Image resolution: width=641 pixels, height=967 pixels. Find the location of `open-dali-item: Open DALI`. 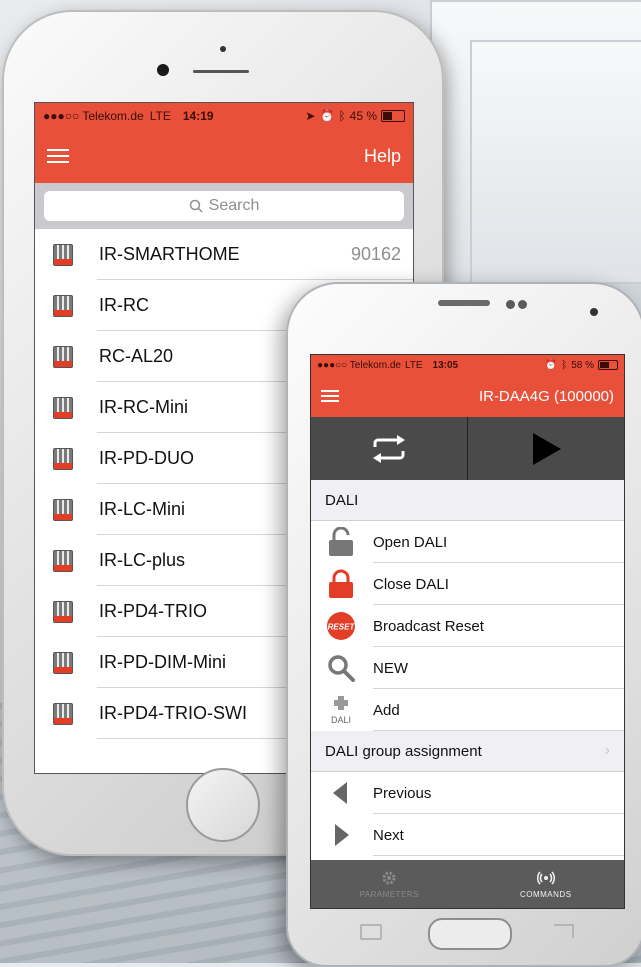

open-dali-item: Open DALI is located at coordinates (467, 542).